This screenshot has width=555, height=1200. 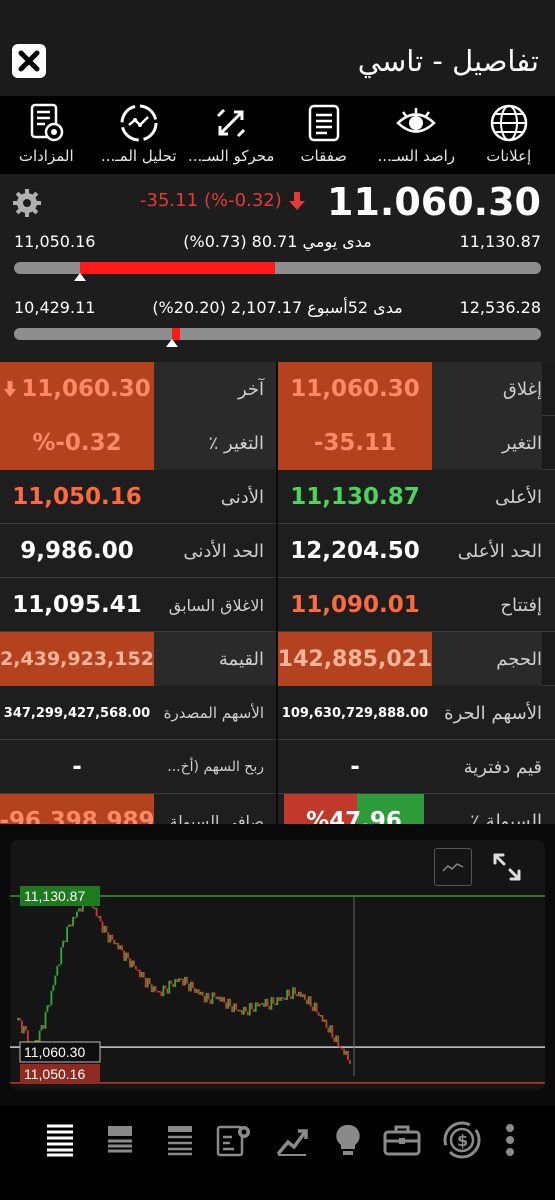 I want to click on arrow-down-icon, so click(x=10, y=389).